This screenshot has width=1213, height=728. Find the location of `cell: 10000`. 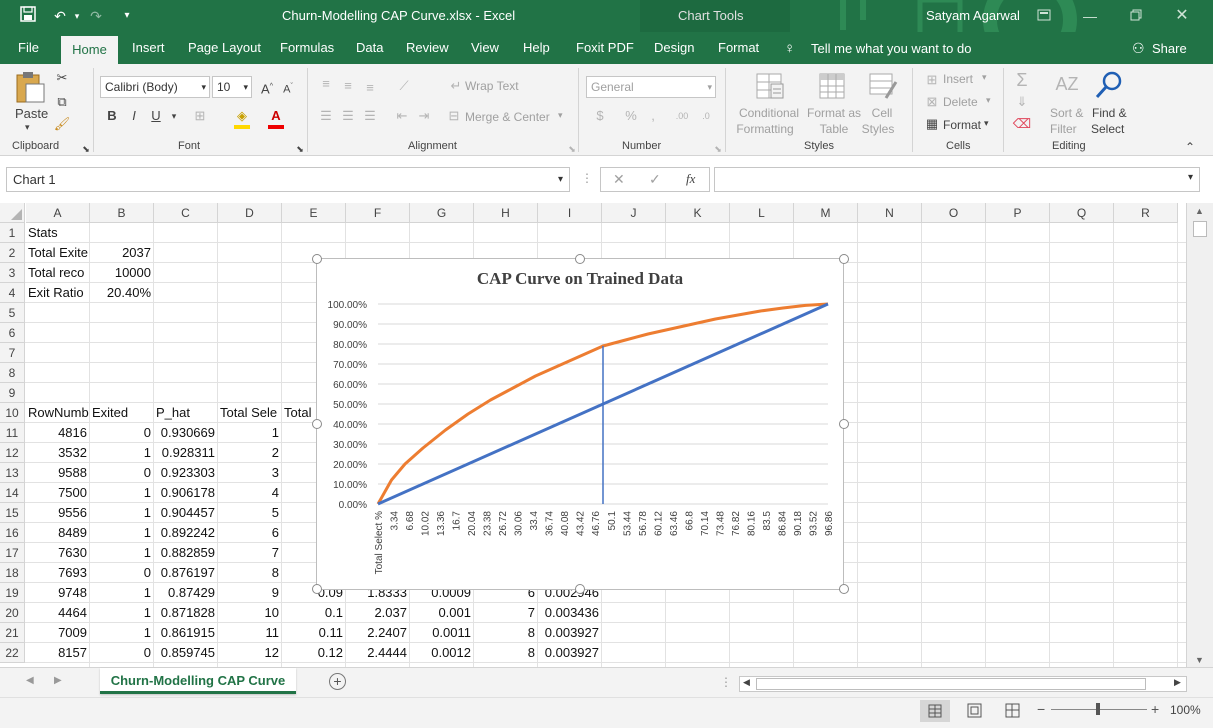

cell: 10000 is located at coordinates (121, 273).